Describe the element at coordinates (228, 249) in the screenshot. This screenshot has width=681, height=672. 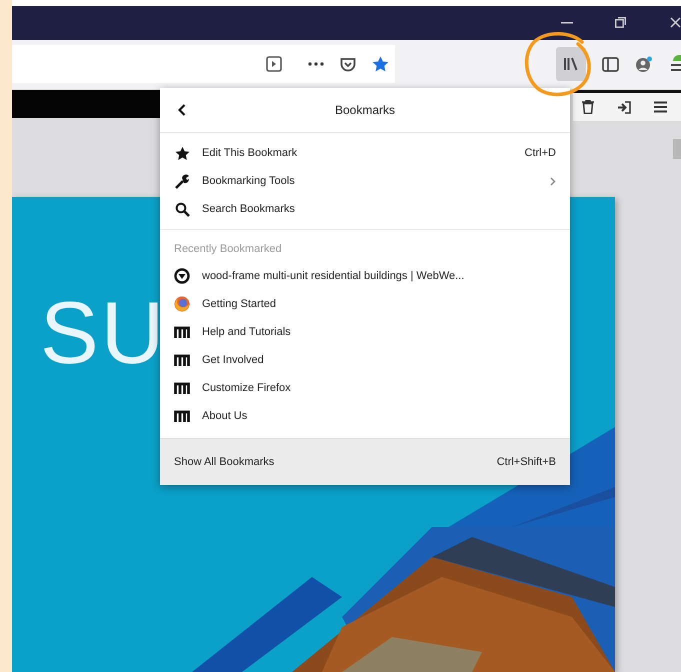
I see `section-header: Recently Bookmarked` at that location.